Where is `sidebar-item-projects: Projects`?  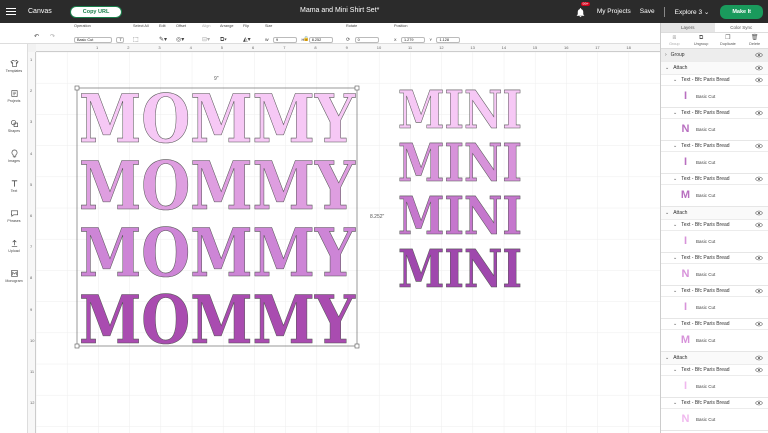 sidebar-item-projects: Projects is located at coordinates (14, 96).